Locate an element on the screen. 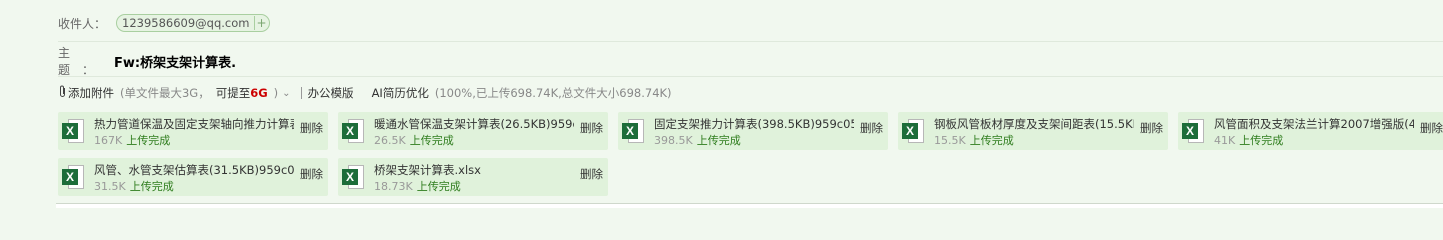 The image size is (1443, 240). attachment-meta: 167K 上传完成 is located at coordinates (132, 140).